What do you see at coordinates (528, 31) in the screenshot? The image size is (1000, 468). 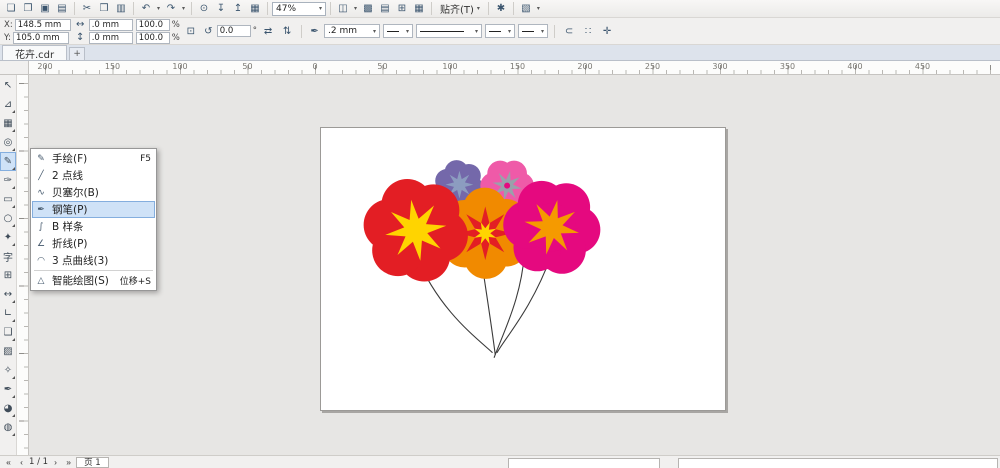 I see `arrowhead-sample` at bounding box center [528, 31].